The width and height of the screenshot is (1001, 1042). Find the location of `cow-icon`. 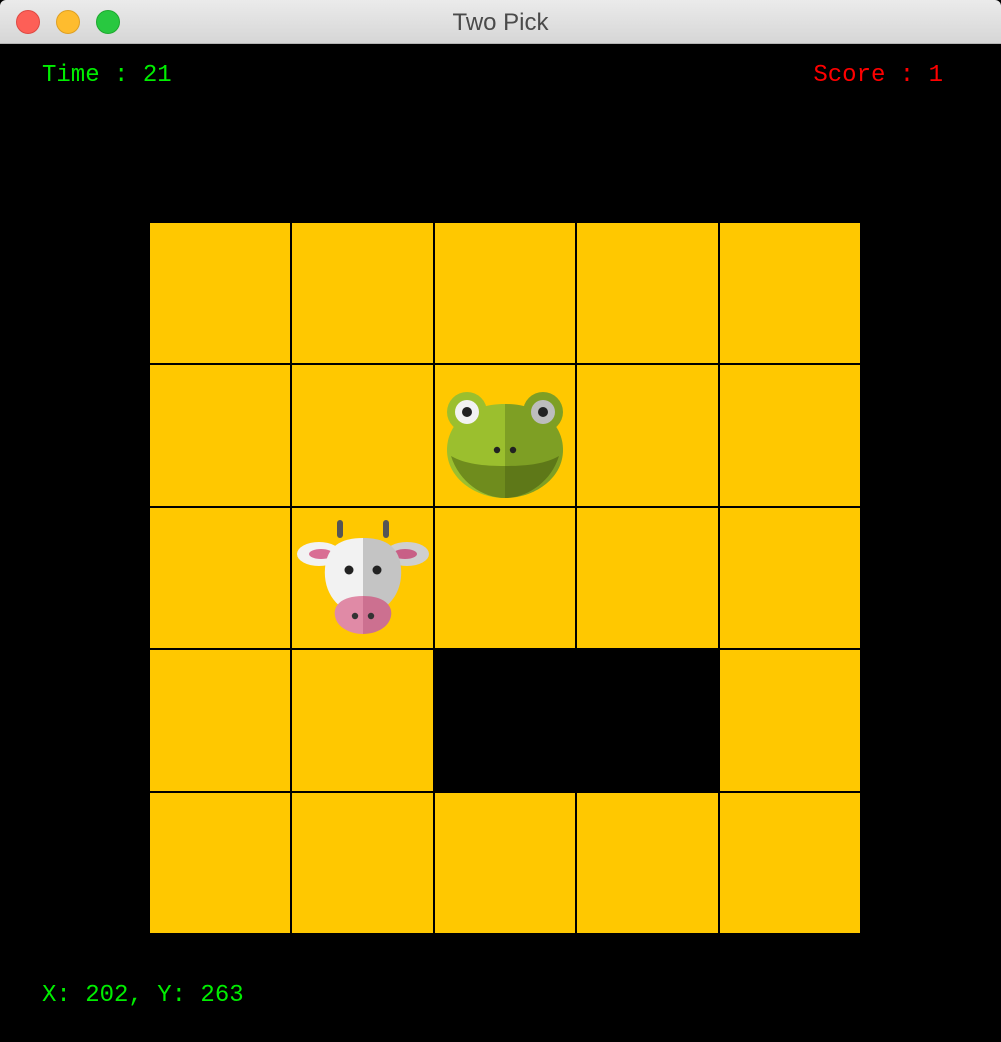

cow-icon is located at coordinates (362, 576).